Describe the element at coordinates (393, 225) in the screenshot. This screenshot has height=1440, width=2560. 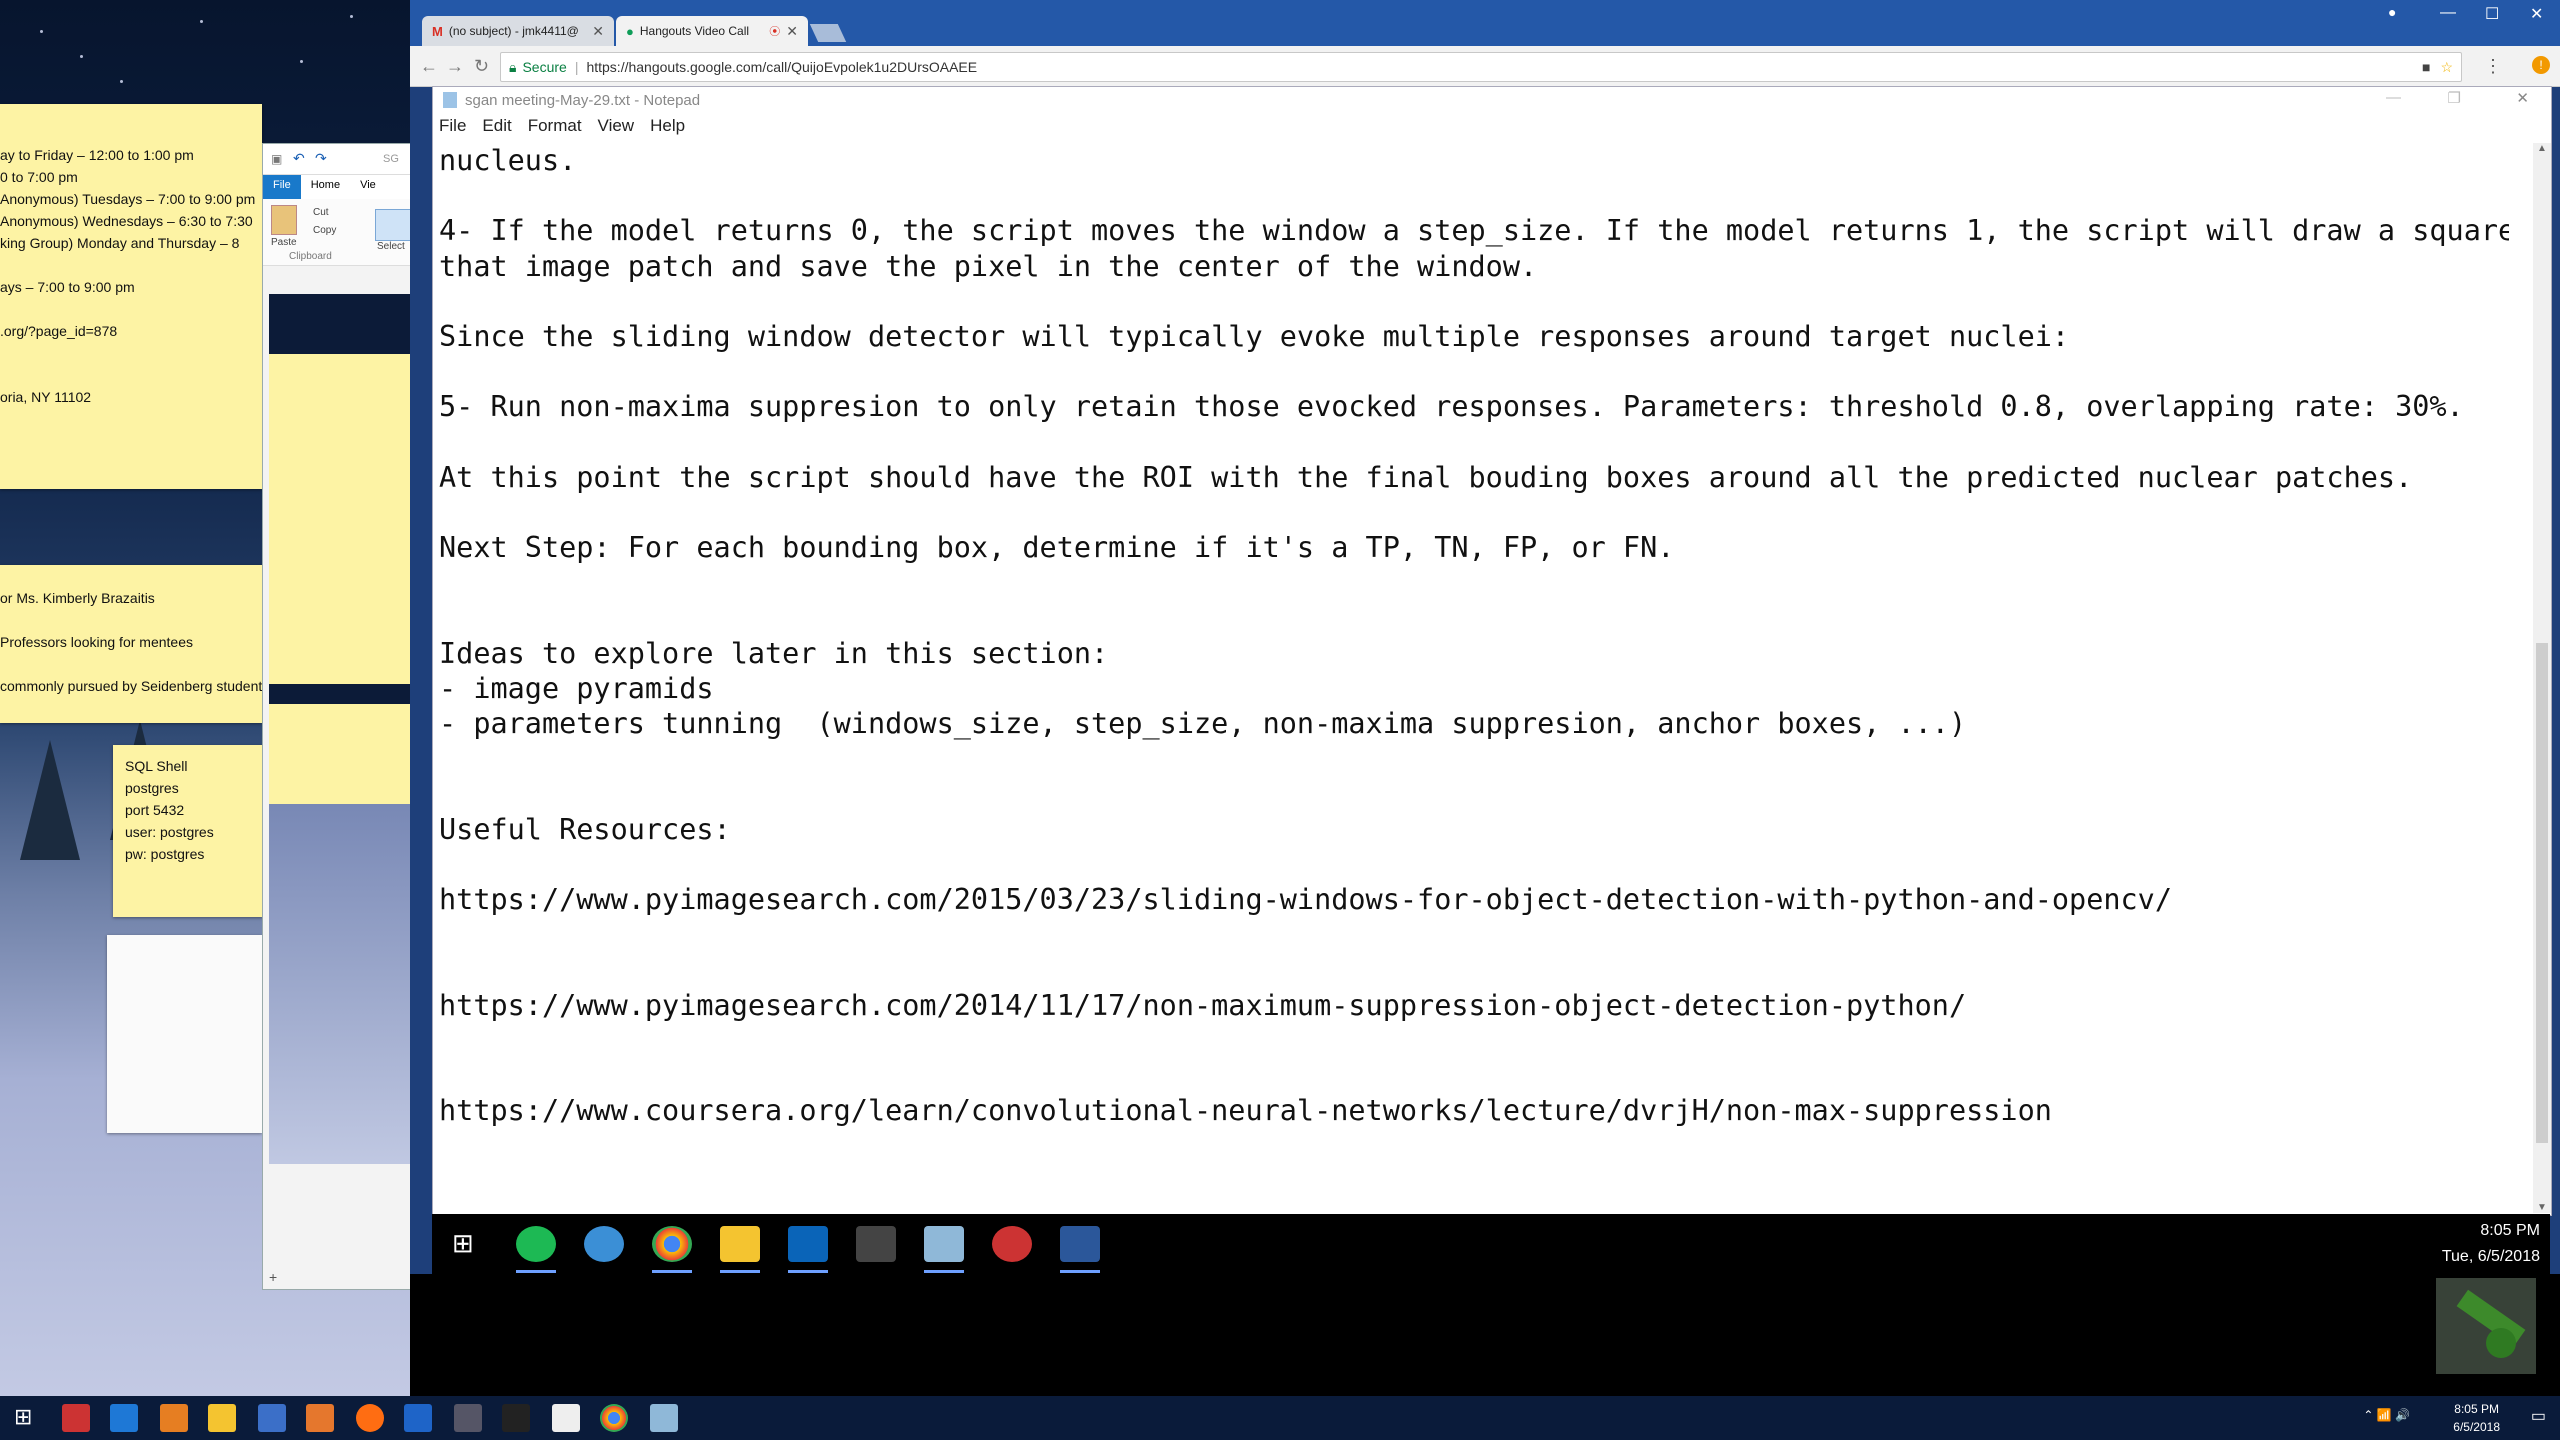
I see `select-icon` at that location.